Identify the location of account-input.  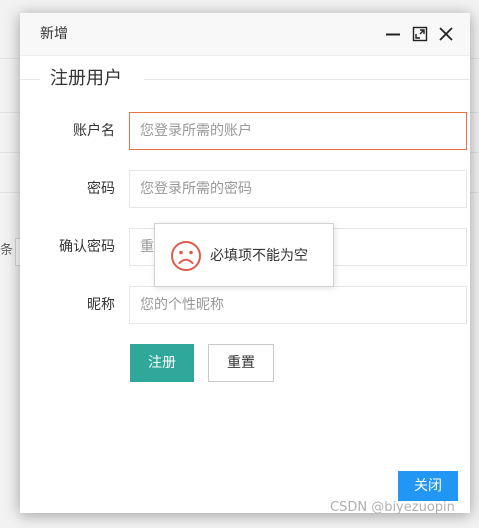
(298, 131).